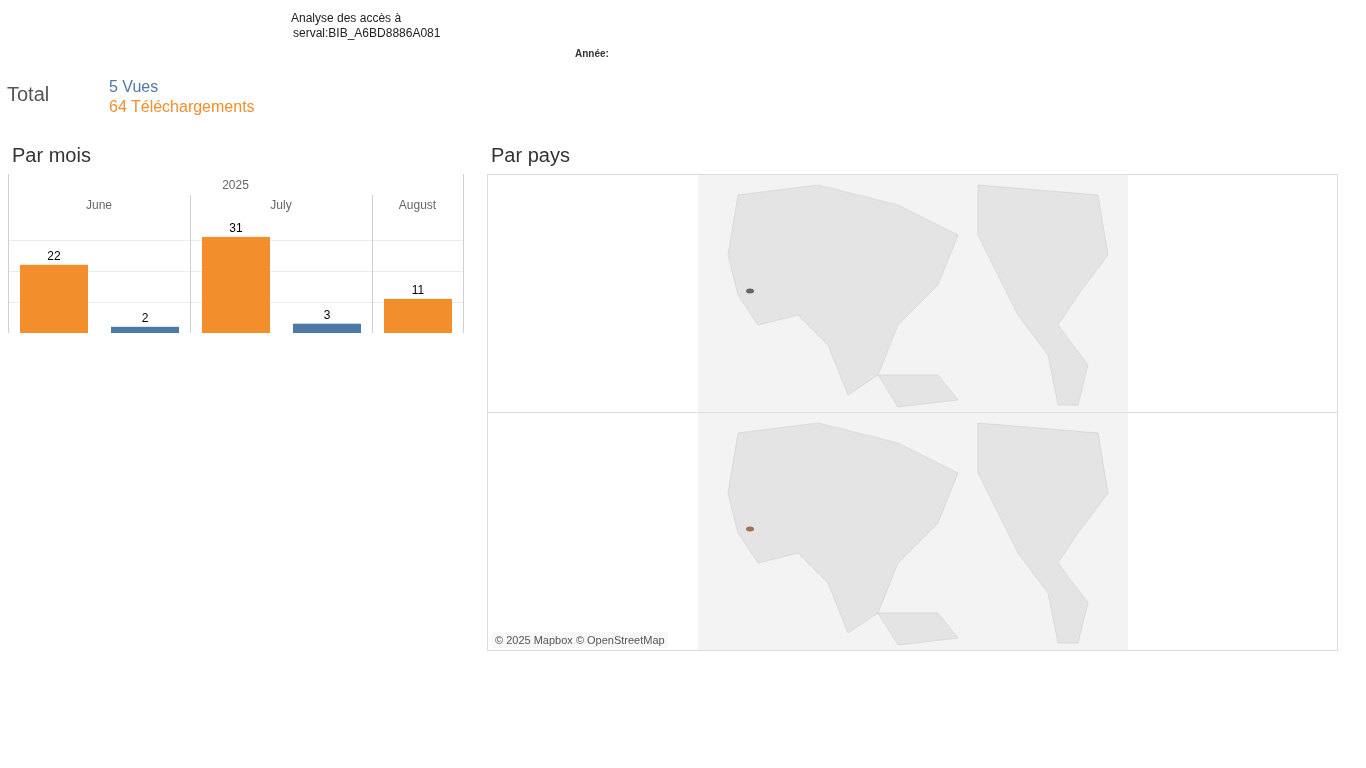 This screenshot has height=768, width=1366. Describe the element at coordinates (580, 639) in the screenshot. I see `map-attribution: © 2025 Mapbox © OpenStreetMap` at that location.